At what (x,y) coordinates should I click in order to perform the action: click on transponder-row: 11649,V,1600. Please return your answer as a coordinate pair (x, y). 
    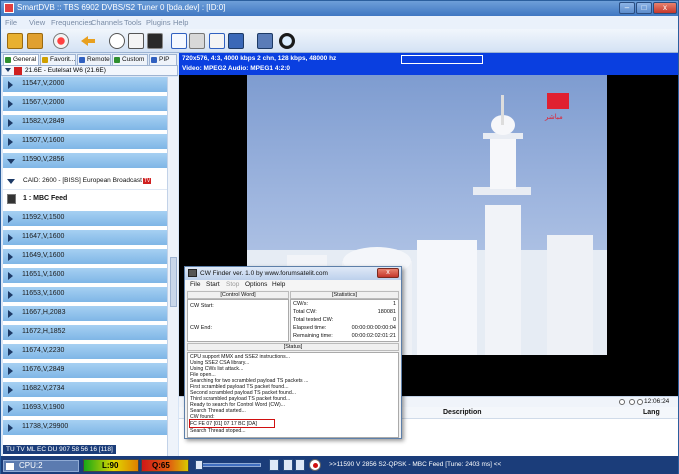
    Looking at the image, I should click on (85, 257).